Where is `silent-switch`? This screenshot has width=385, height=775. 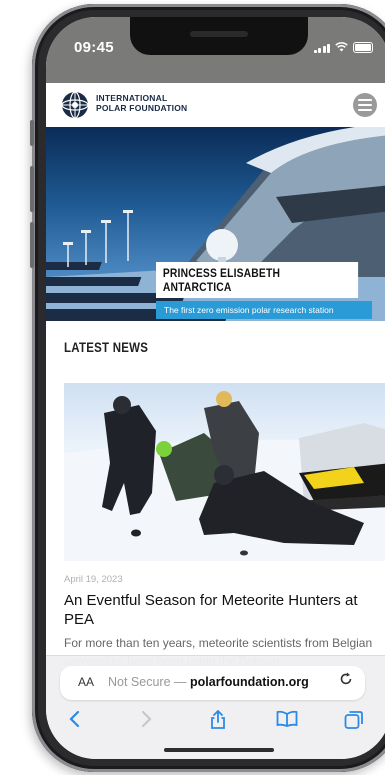
silent-switch is located at coordinates (32, 133).